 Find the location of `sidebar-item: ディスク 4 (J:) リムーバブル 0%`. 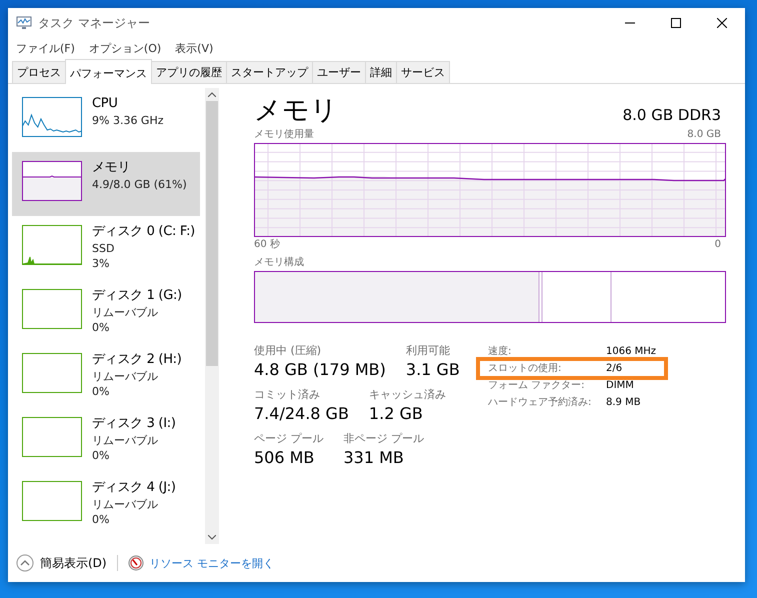

sidebar-item: ディスク 4 (J:) リムーバブル 0% is located at coordinates (106, 504).